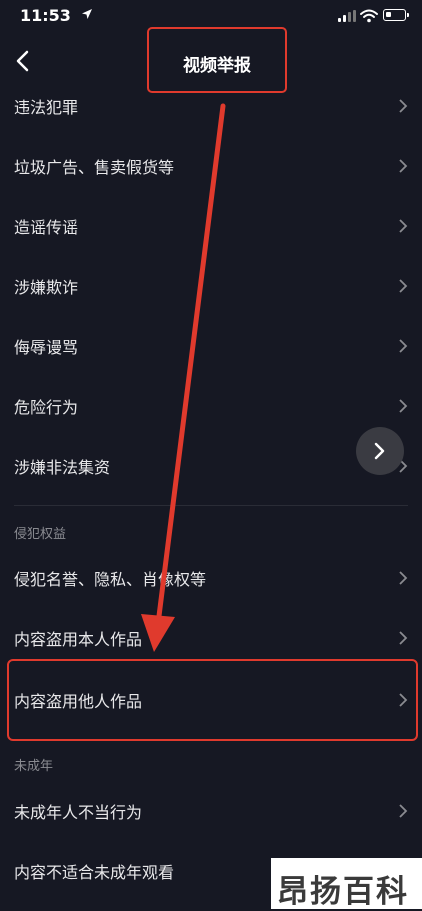  I want to click on section-title-rights: 侵犯权益, so click(40, 534).